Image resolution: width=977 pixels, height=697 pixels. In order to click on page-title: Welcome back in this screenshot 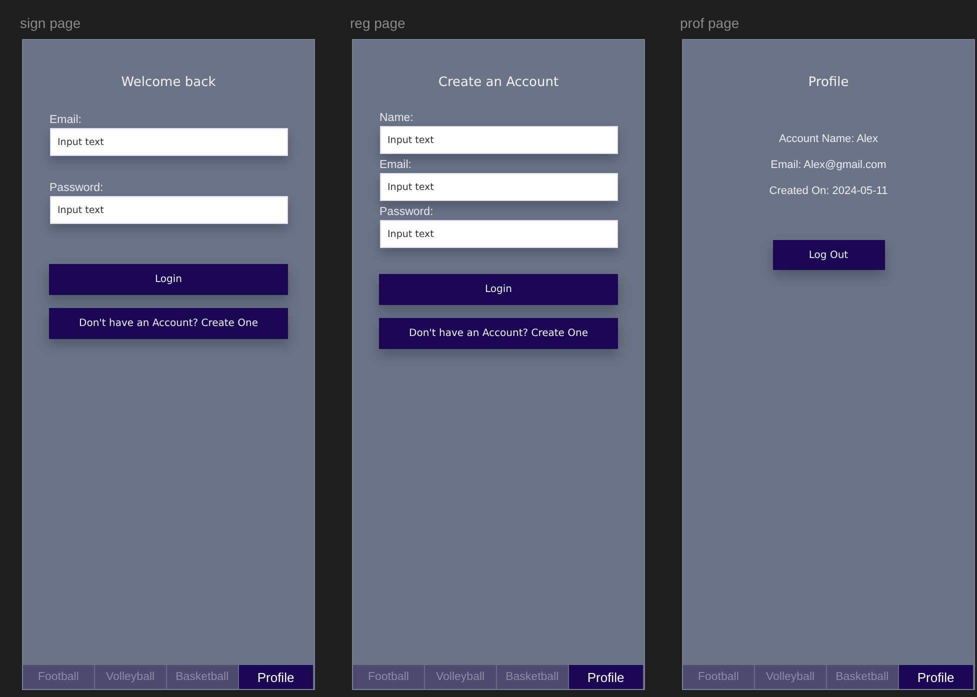, I will do `click(168, 83)`.